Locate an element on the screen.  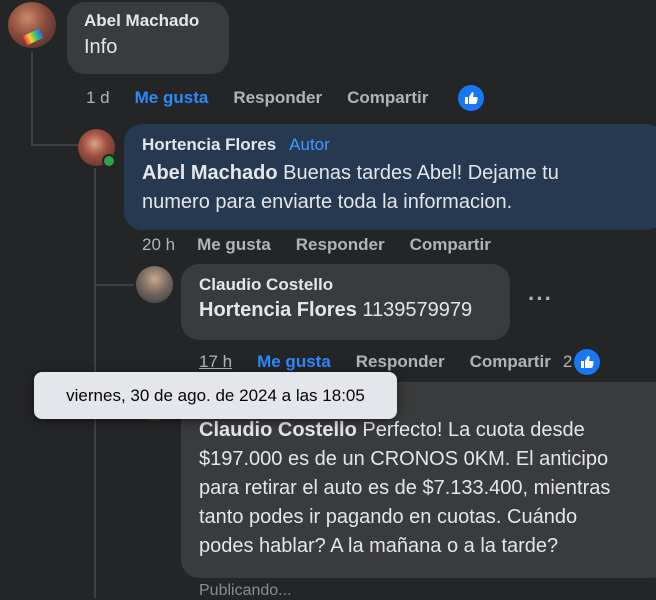
comment-actions: 1 d Me gusta Responder Compartir is located at coordinates (297, 98).